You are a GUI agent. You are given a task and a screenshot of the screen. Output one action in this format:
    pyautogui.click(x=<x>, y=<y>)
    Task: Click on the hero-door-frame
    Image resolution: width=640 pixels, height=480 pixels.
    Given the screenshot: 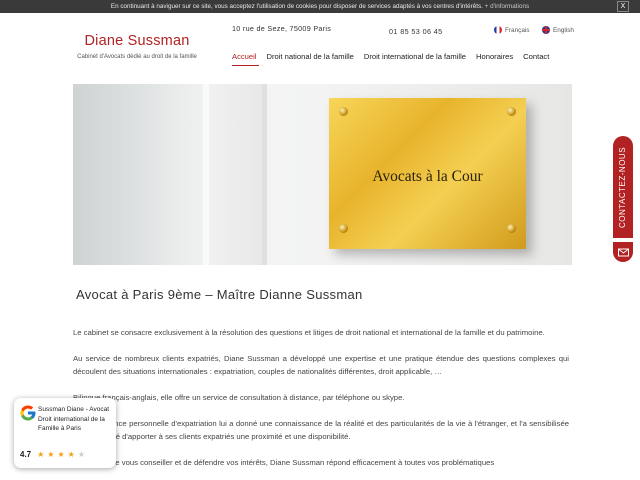 What is the action you would take?
    pyautogui.click(x=235, y=174)
    